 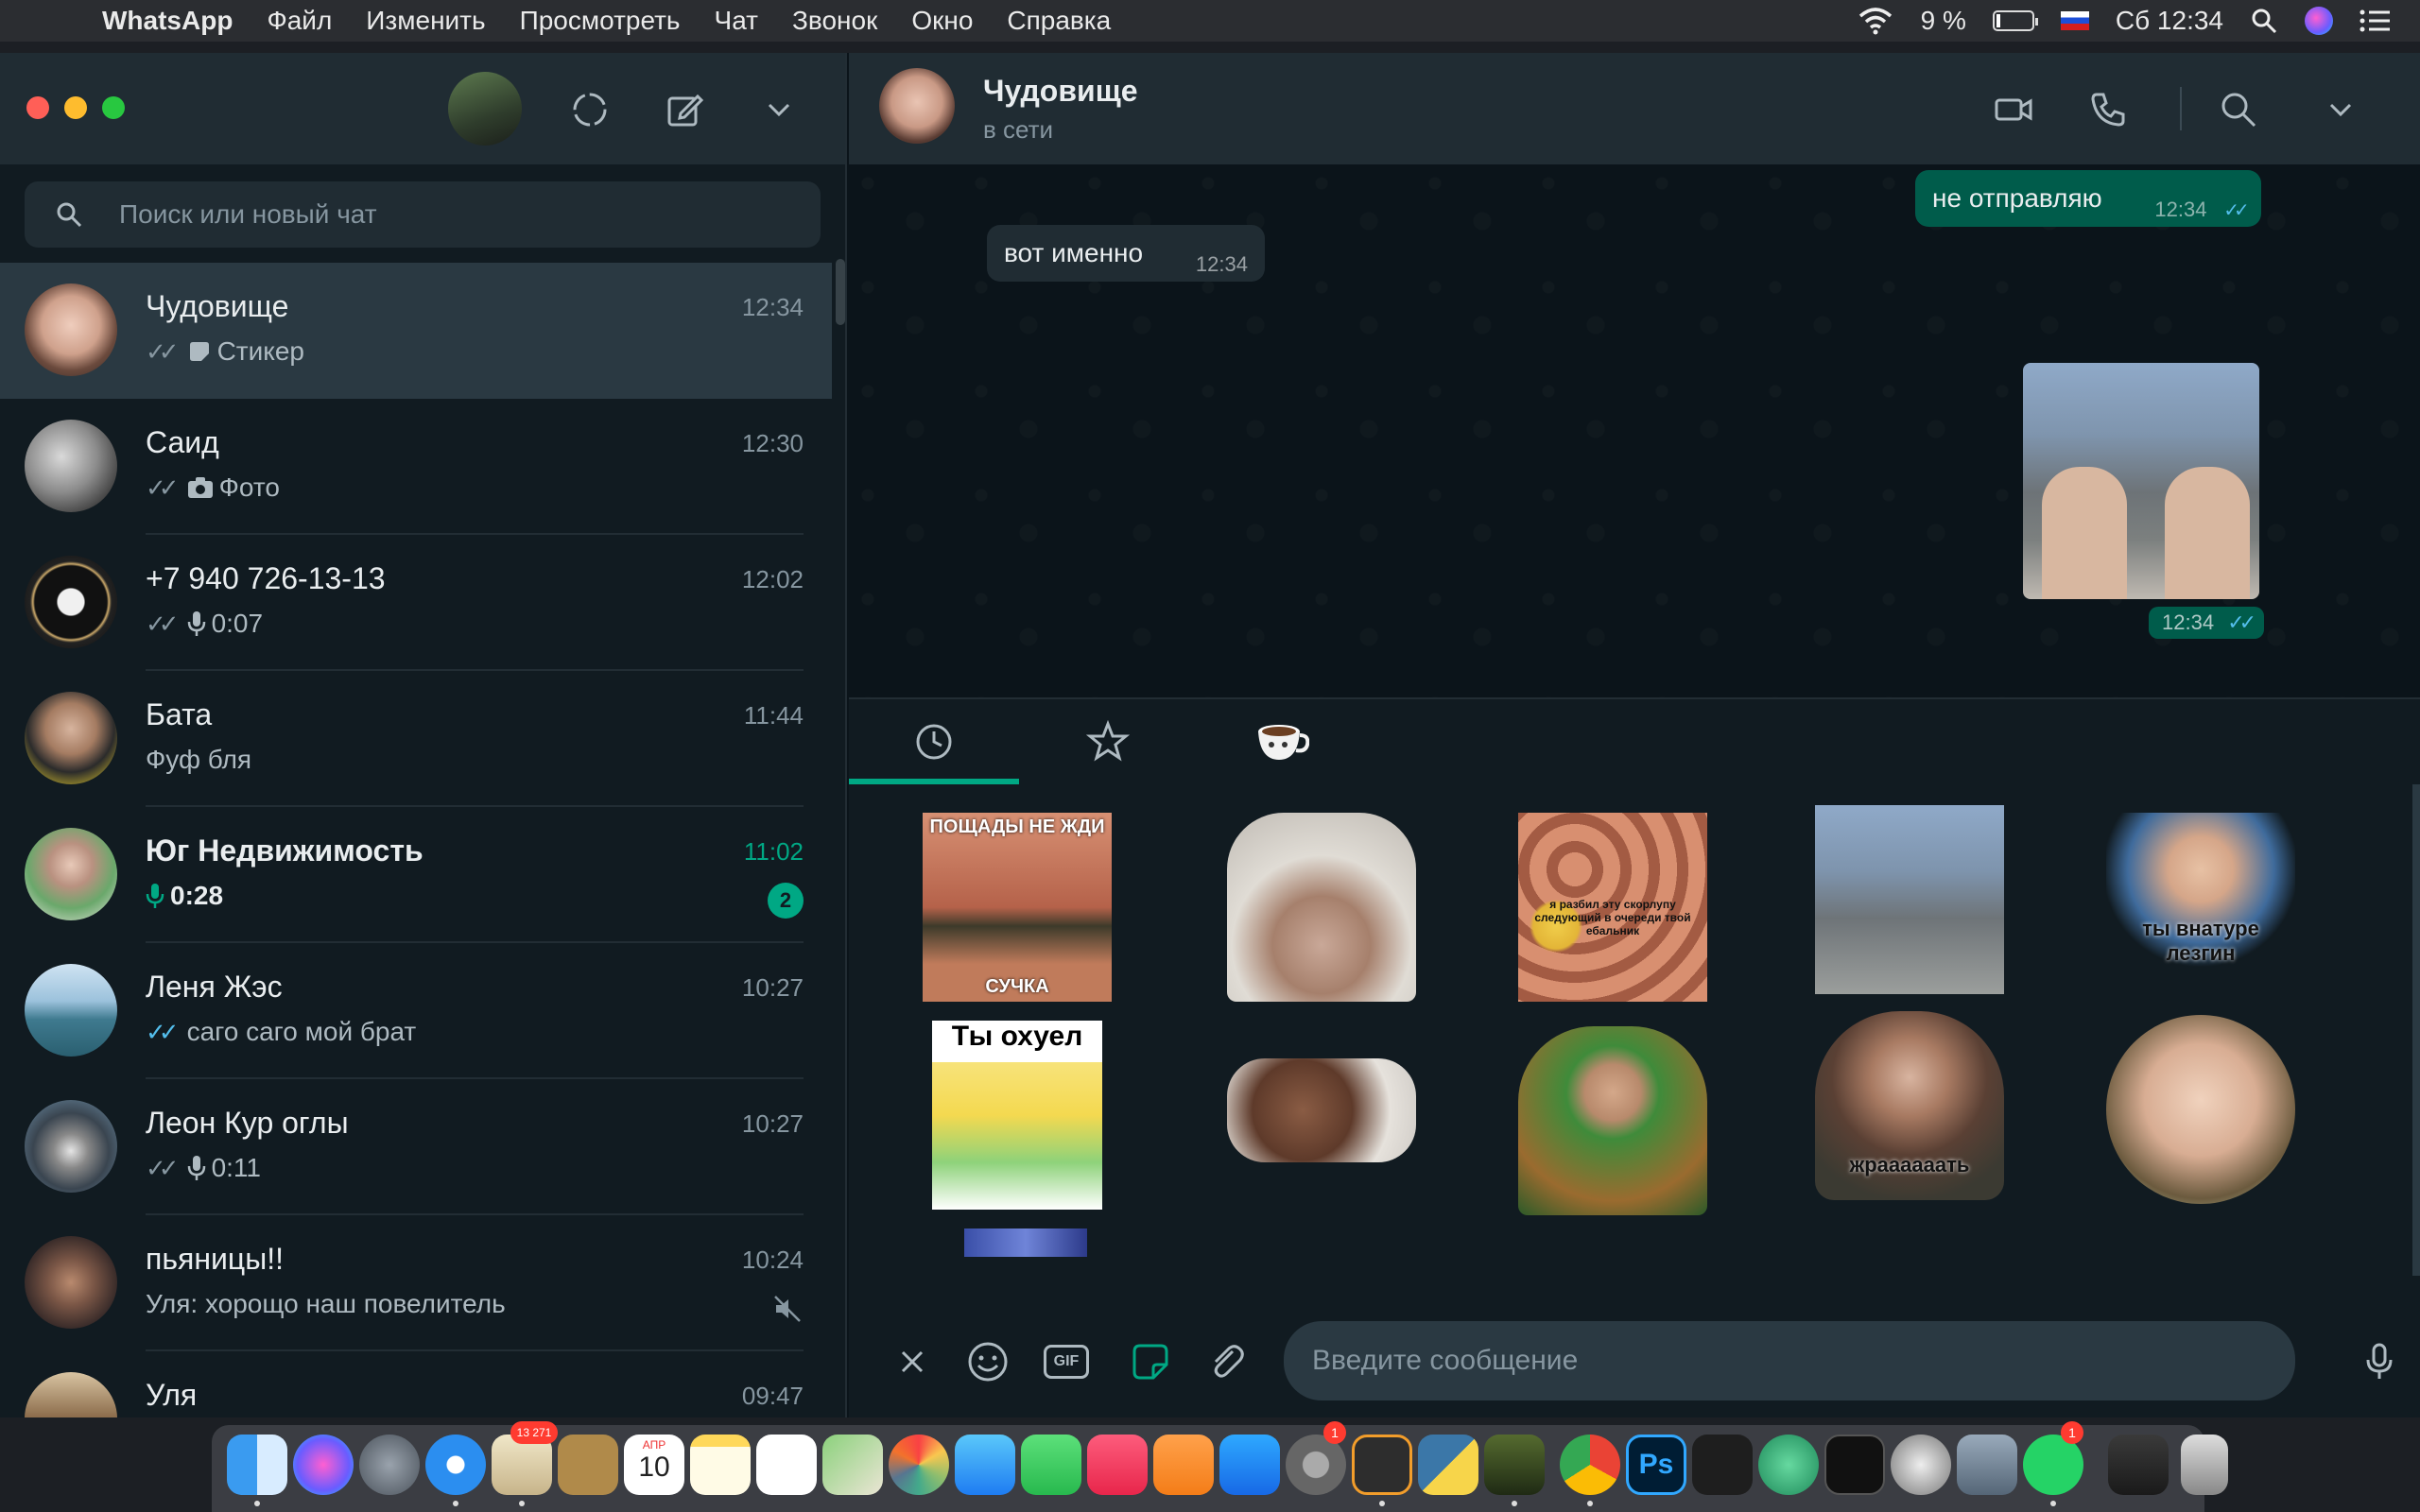 I want to click on coffee-cup-icon, so click(x=1283, y=742).